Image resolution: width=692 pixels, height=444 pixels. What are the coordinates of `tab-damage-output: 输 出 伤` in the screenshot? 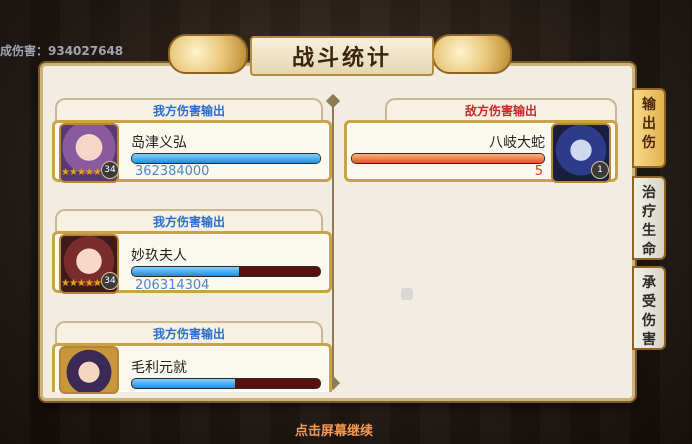 It's located at (649, 128).